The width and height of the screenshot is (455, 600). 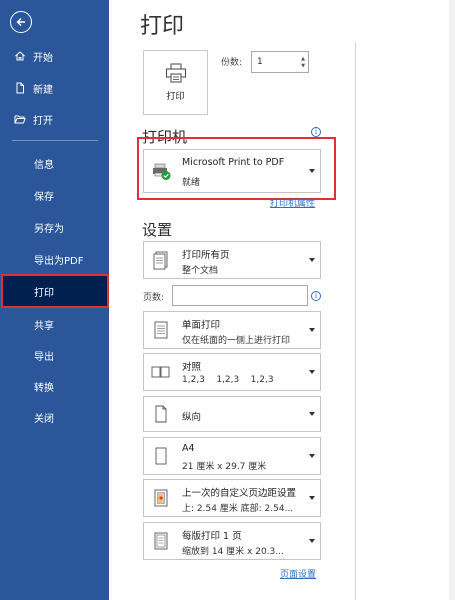 I want to click on nav-item-label: 打印, so click(x=44, y=293).